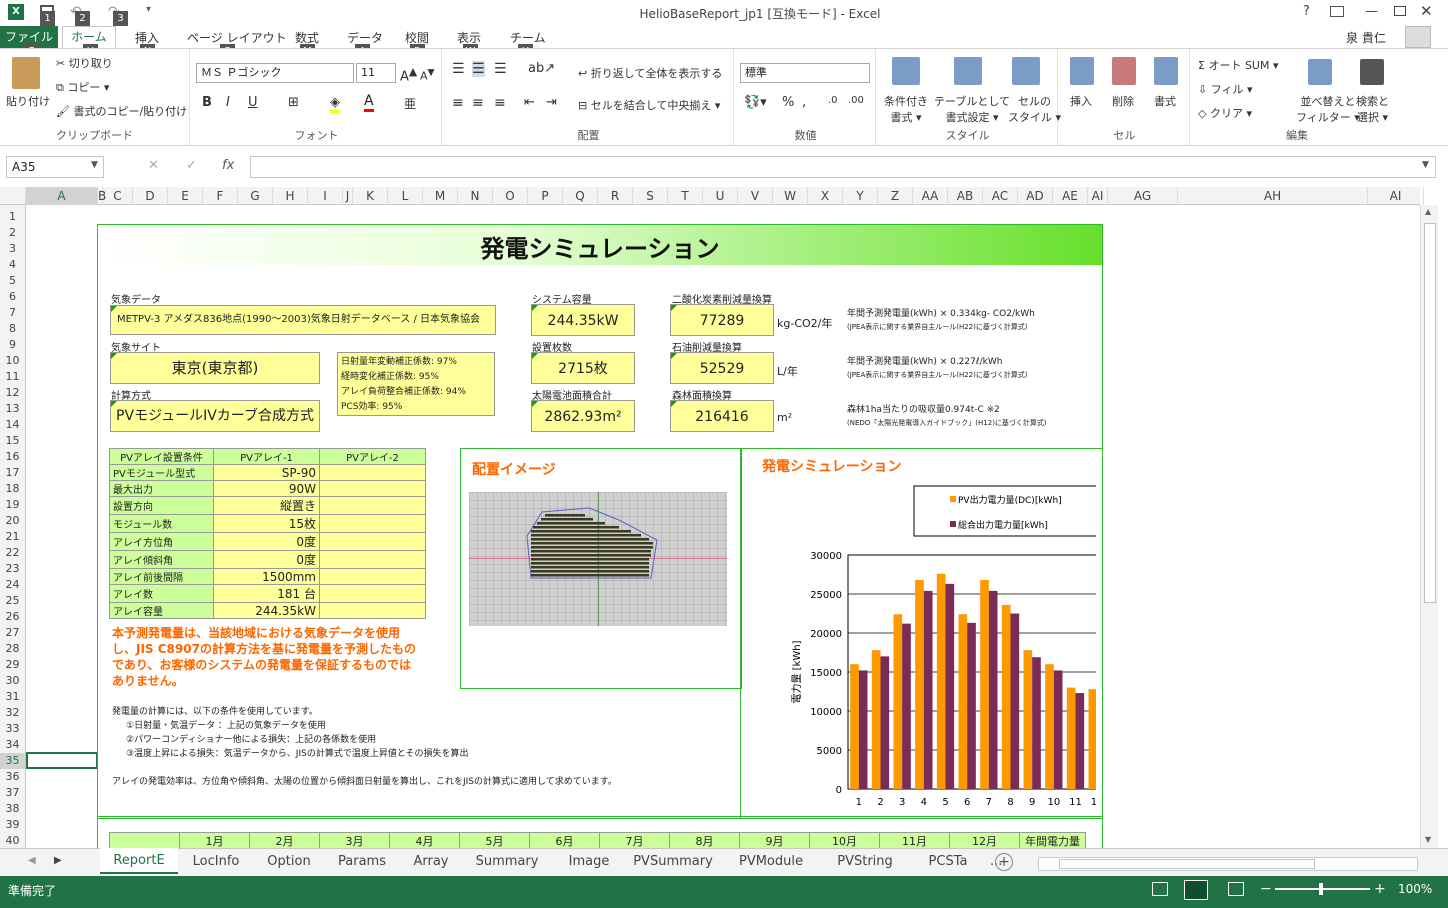 This screenshot has height=908, width=1448. Describe the element at coordinates (1273, 196) in the screenshot. I see `column-header: AH` at that location.